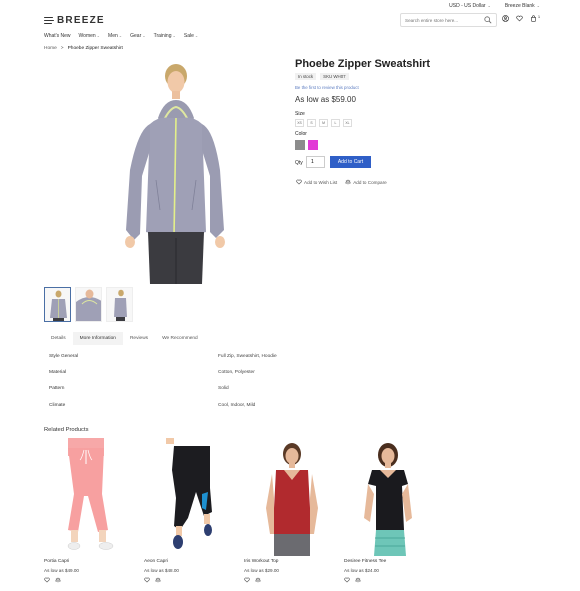 The width and height of the screenshot is (580, 591). I want to click on product-card: Aeon Capri As low as $48.00, so click(194, 510).